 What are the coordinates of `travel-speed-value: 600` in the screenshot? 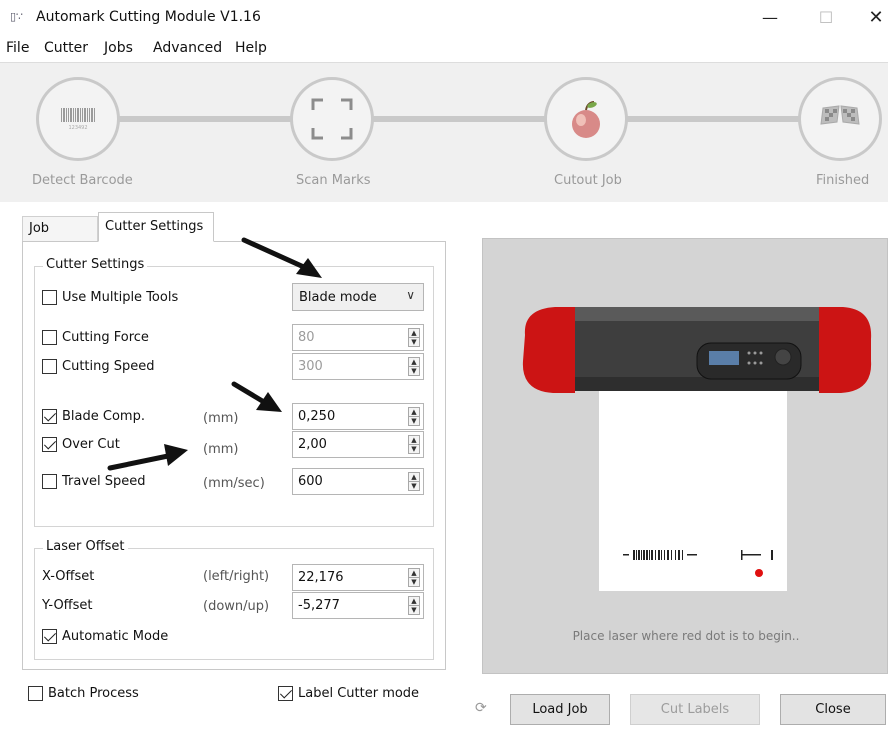 It's located at (310, 481).